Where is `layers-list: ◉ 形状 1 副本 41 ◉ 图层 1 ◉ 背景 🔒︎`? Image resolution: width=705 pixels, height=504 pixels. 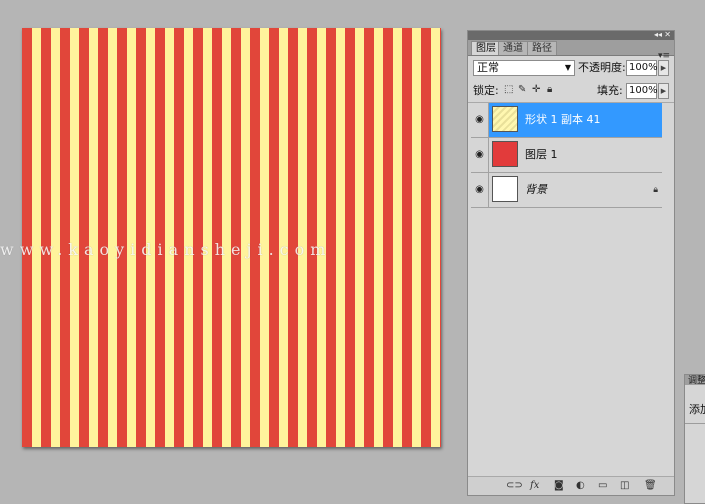 layers-list: ◉ 形状 1 副本 41 ◉ 图层 1 ◉ 背景 🔒︎ is located at coordinates (566, 155).